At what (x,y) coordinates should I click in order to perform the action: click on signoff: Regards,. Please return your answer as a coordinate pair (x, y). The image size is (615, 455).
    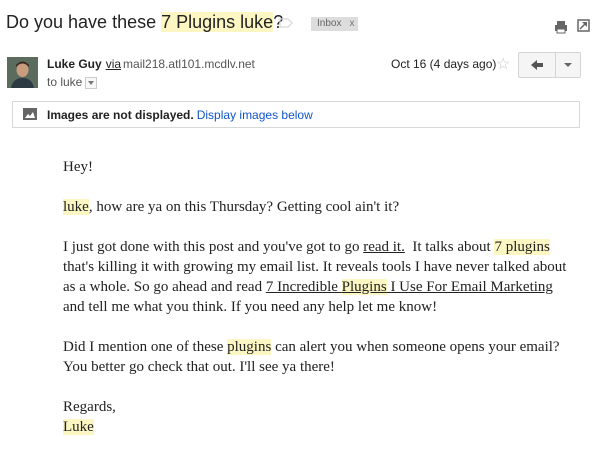
    Looking at the image, I should click on (89, 407).